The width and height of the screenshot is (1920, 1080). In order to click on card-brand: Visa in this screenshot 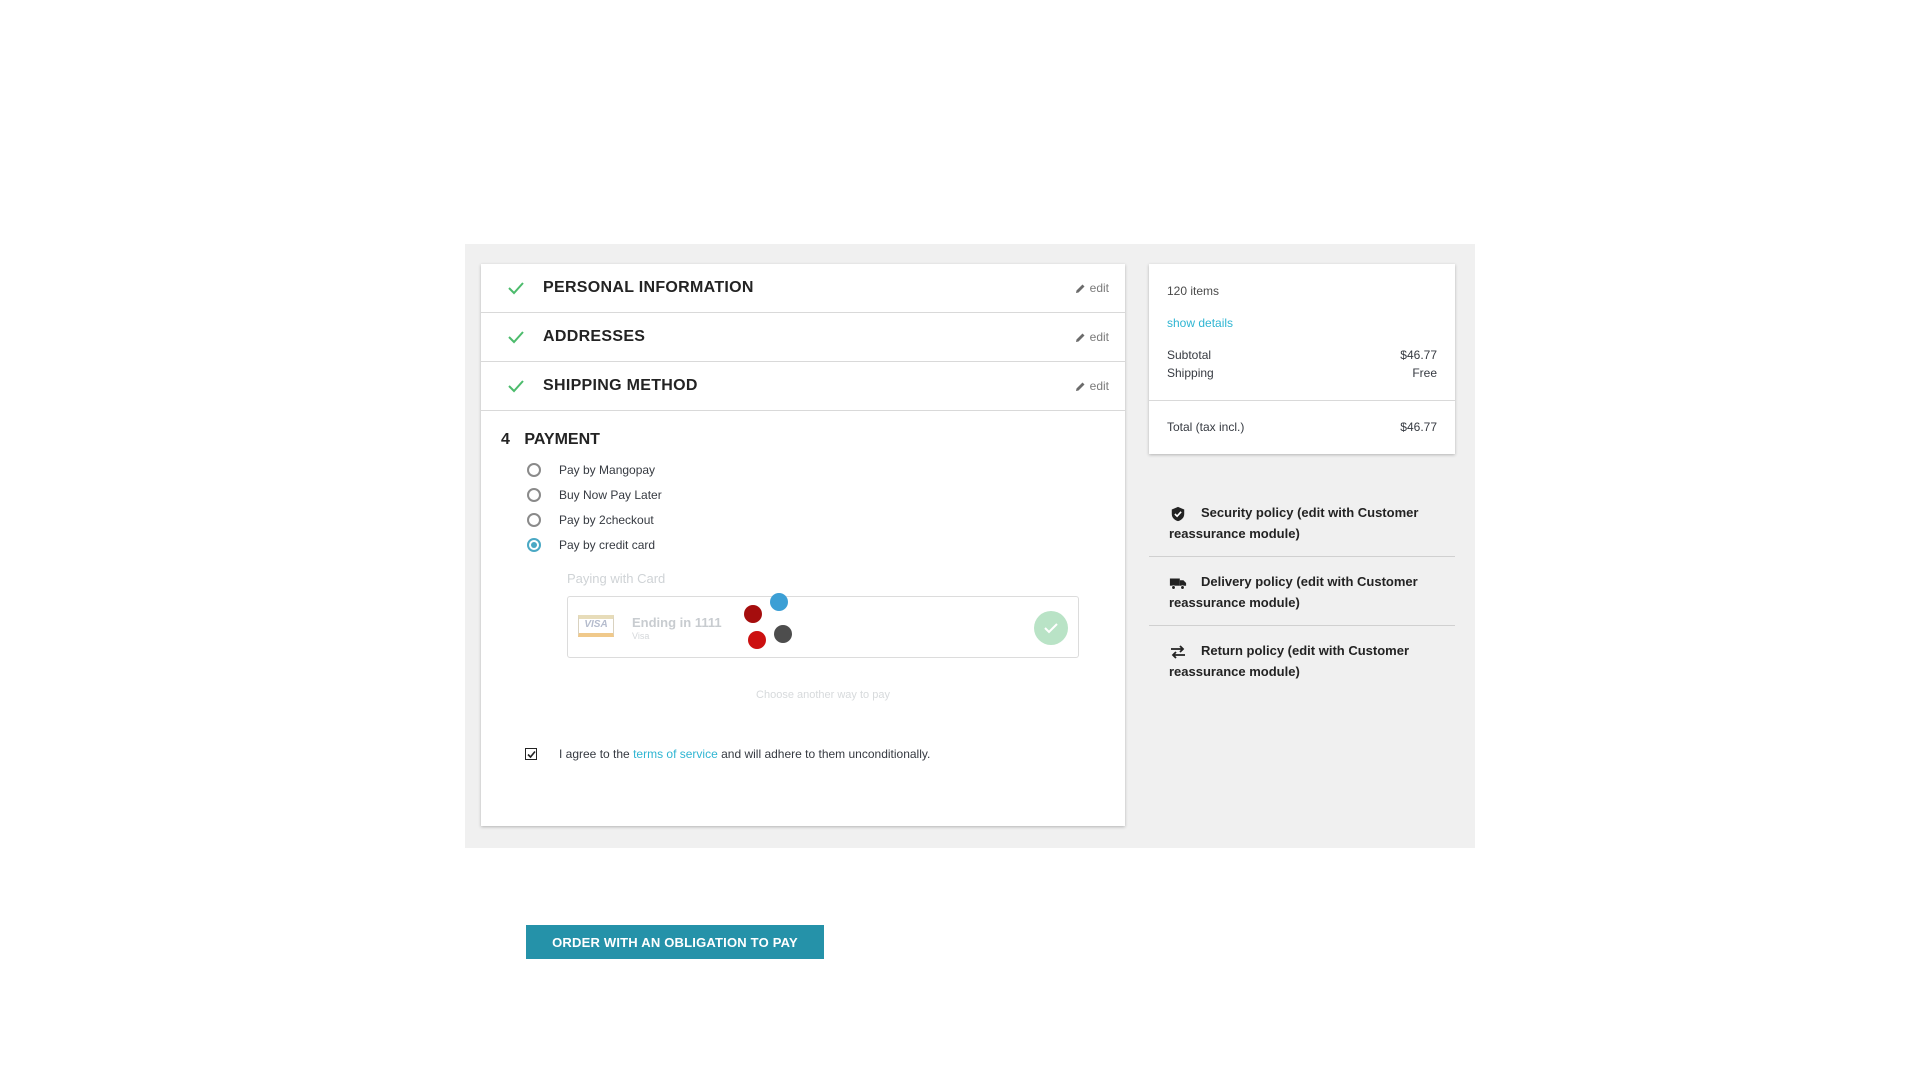, I will do `click(641, 636)`.